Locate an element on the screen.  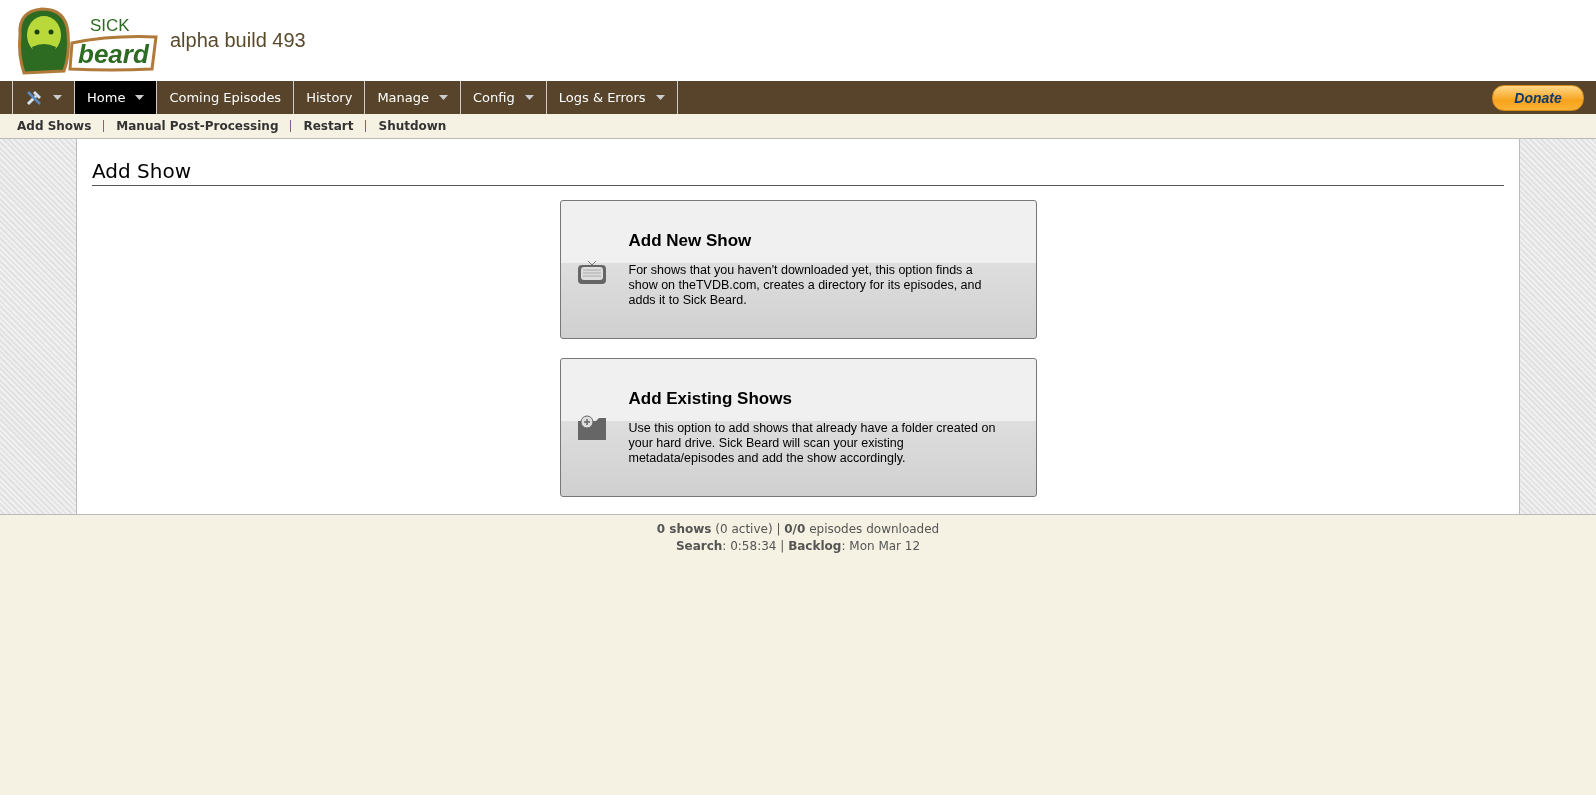
donate-button: Donate is located at coordinates (1538, 97).